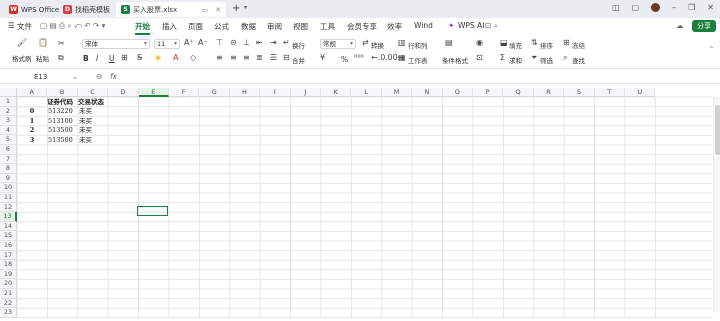  Describe the element at coordinates (85, 141) in the screenshot. I see `cell-C5: 未买` at that location.